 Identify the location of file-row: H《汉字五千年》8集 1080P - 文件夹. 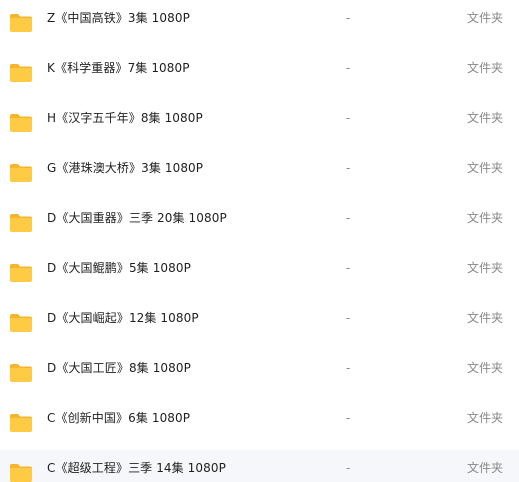
(259, 125).